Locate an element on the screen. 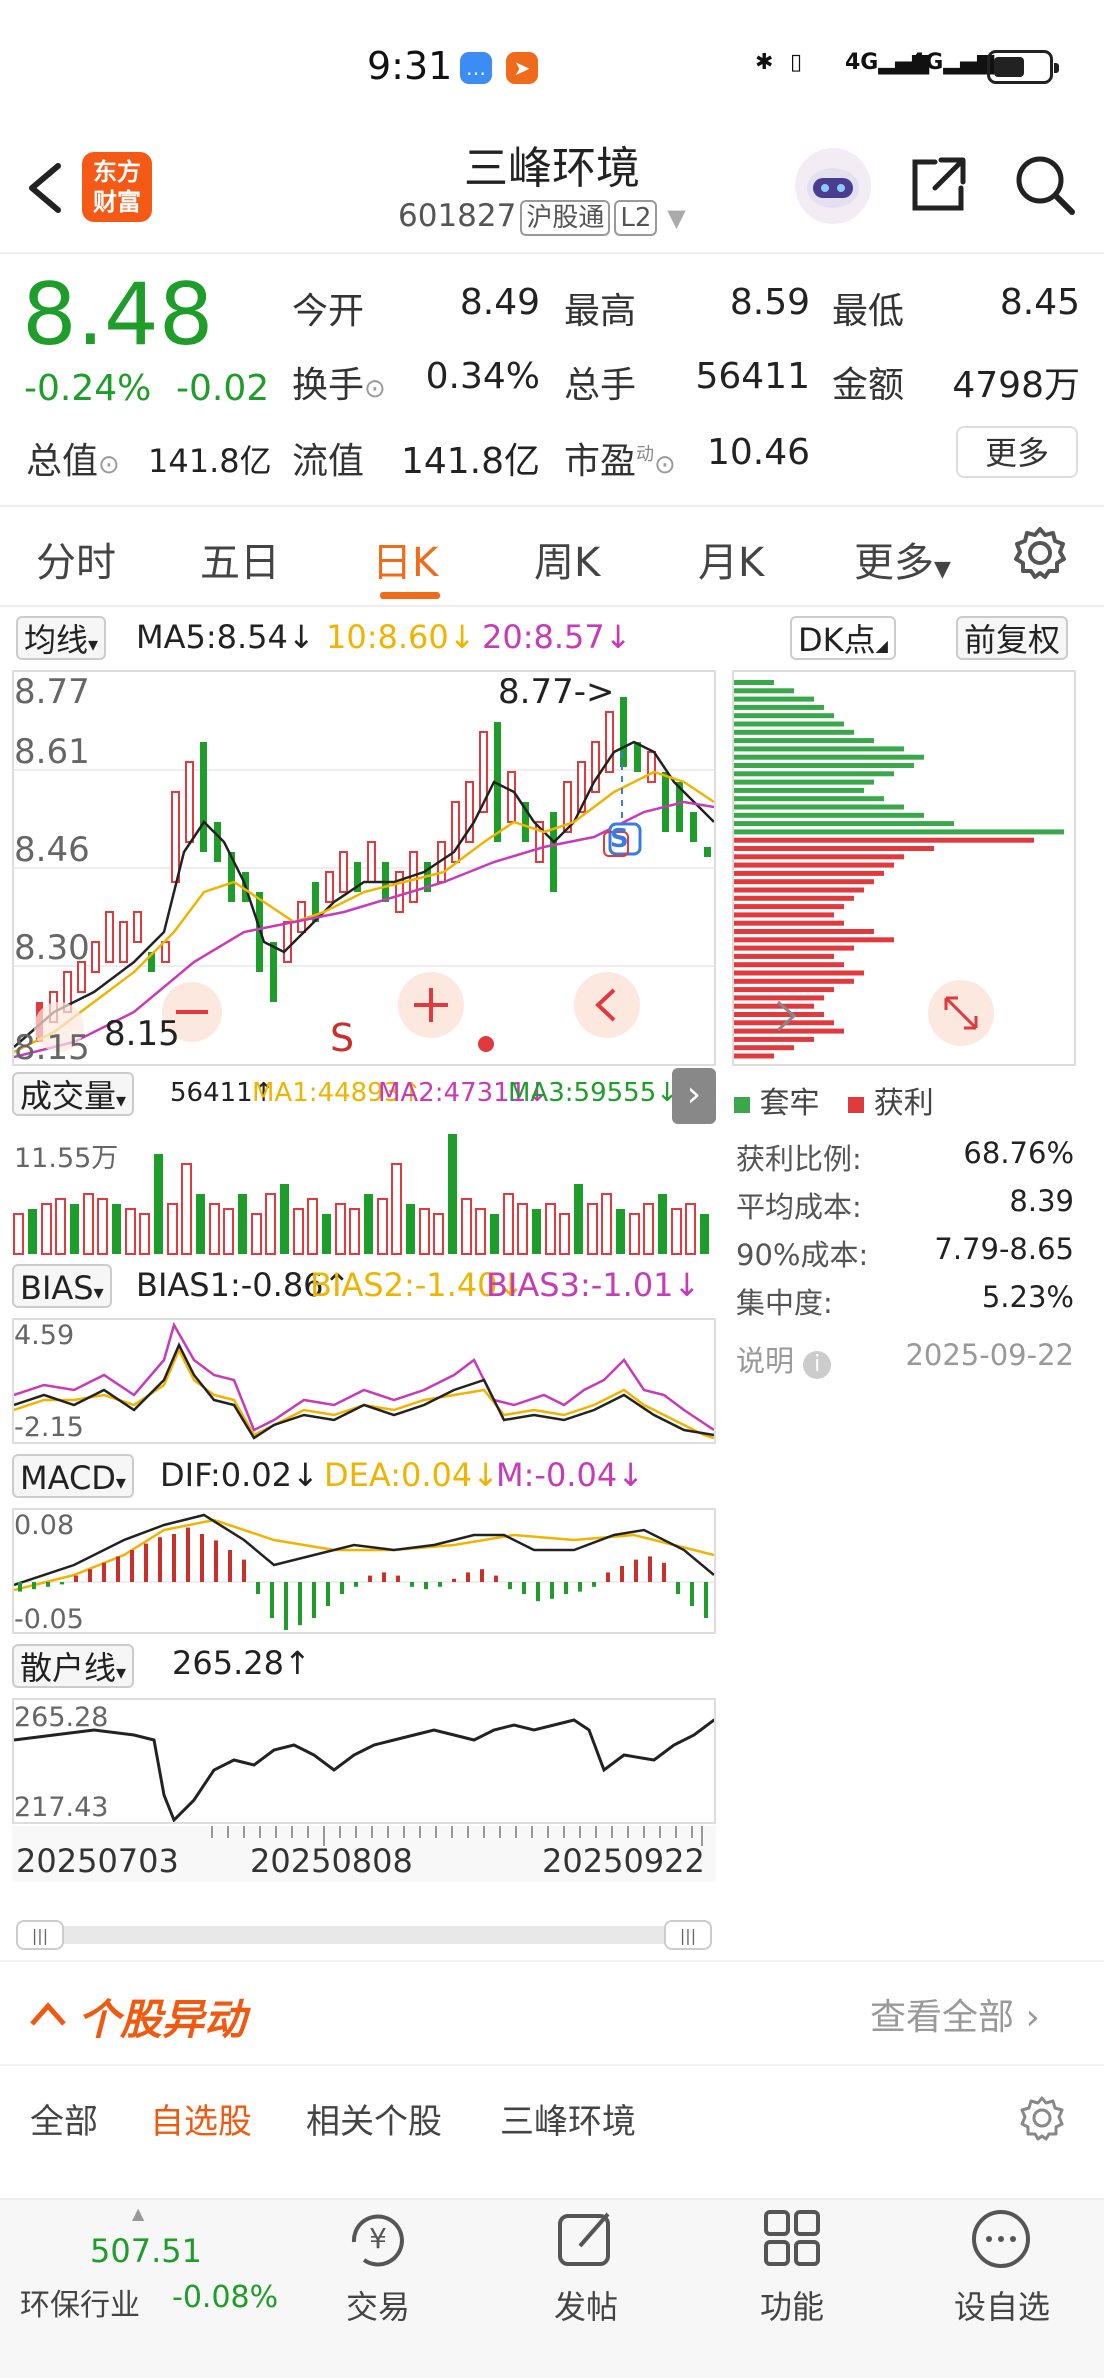  industry-name: 环保行业 is located at coordinates (80, 2302).